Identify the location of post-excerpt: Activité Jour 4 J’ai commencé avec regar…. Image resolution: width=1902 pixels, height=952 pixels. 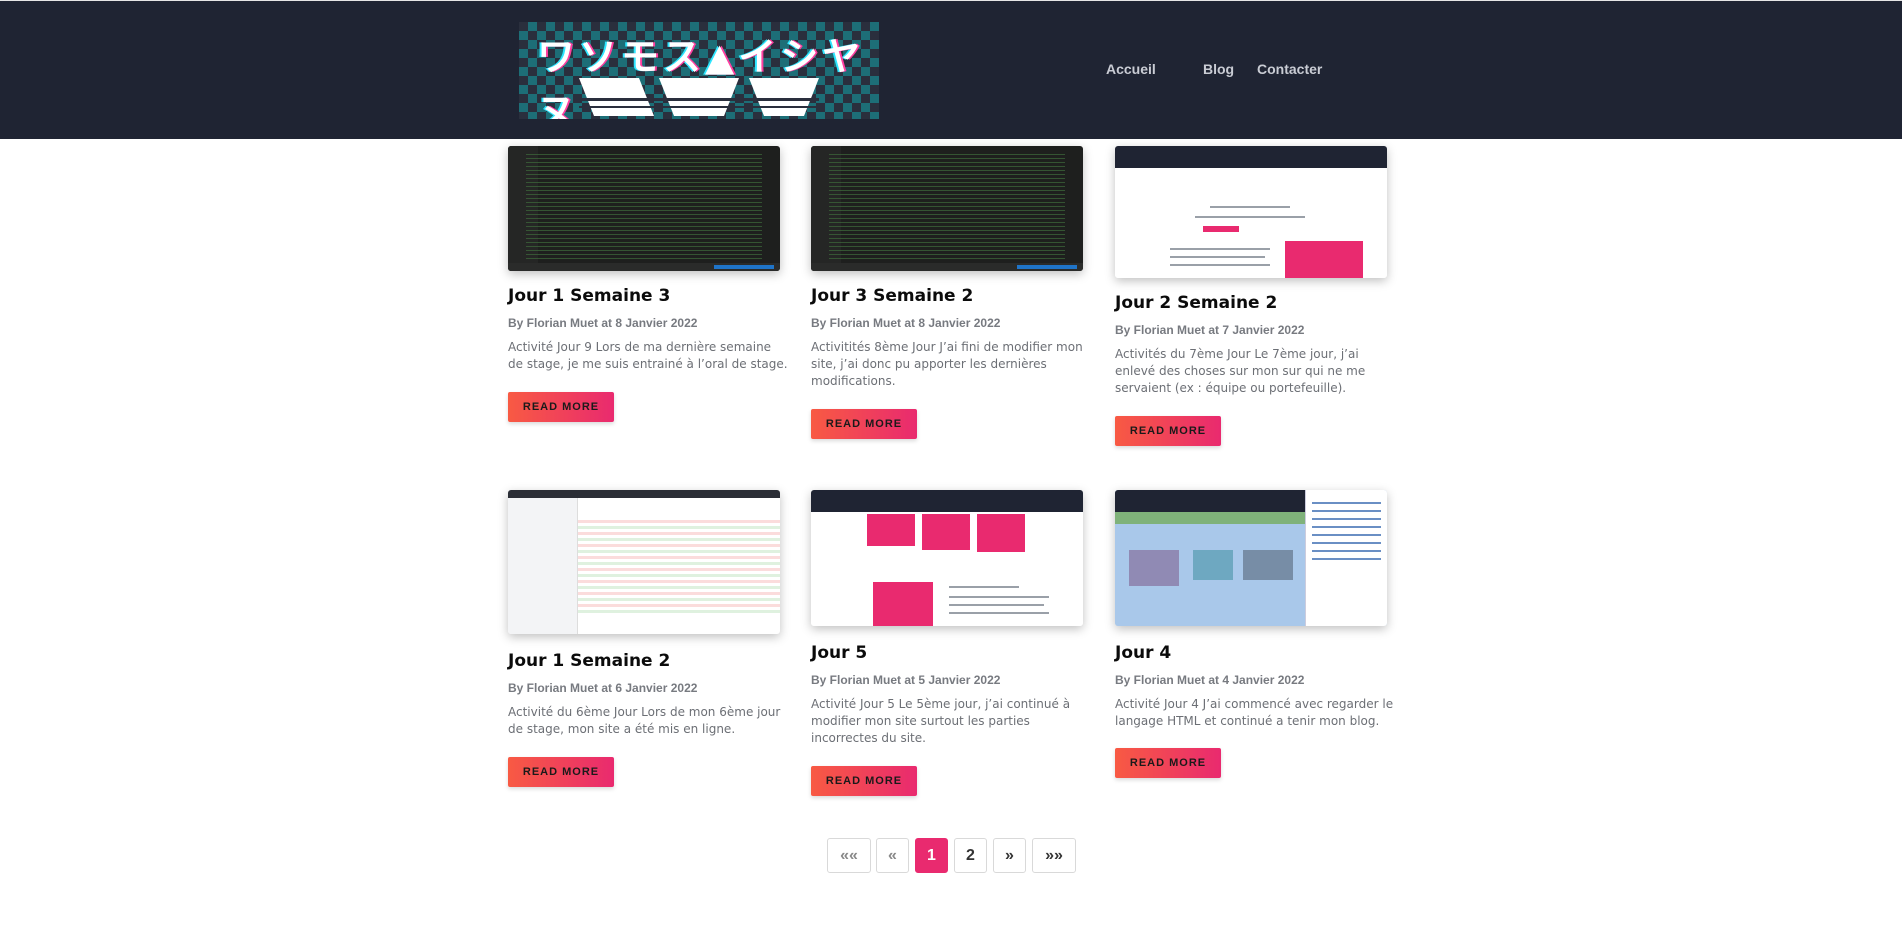
(1254, 712).